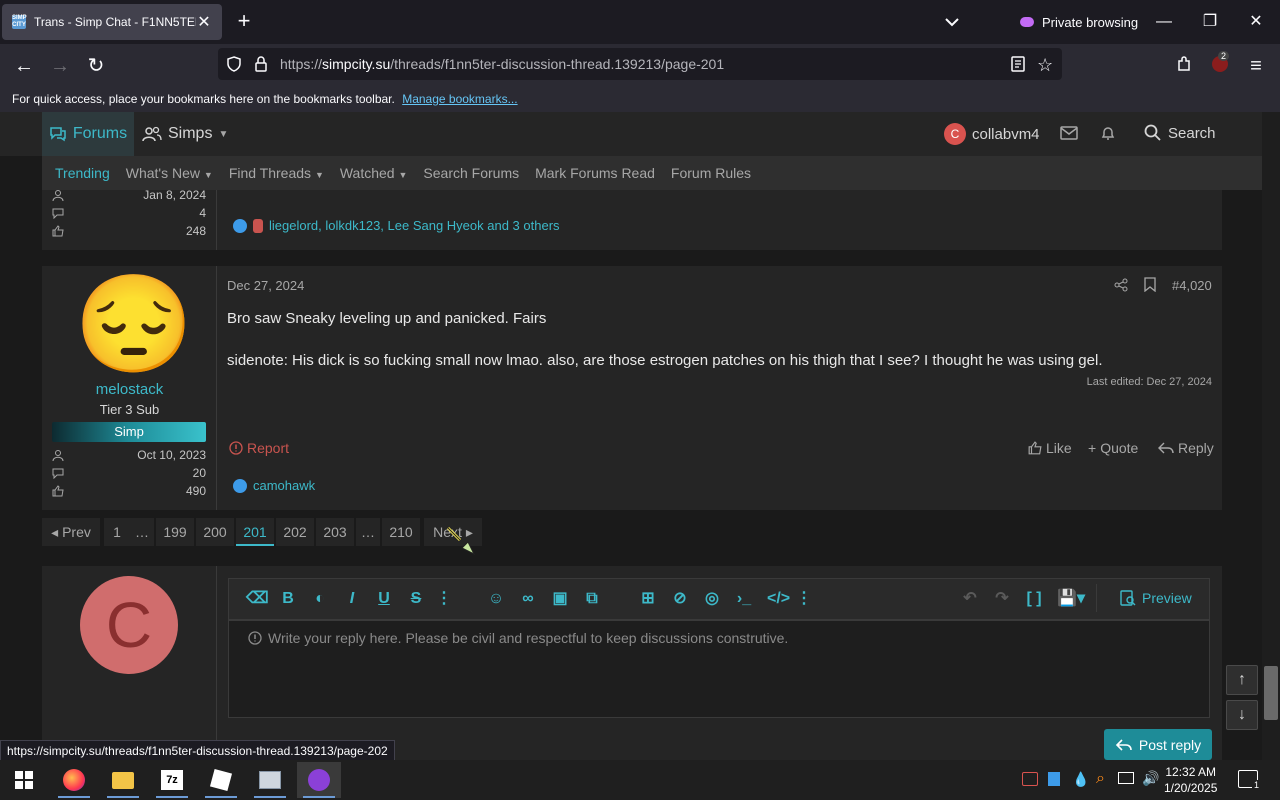  Describe the element at coordinates (276, 173) in the screenshot. I see `subnav-find-threads: Find Threads ▼` at that location.